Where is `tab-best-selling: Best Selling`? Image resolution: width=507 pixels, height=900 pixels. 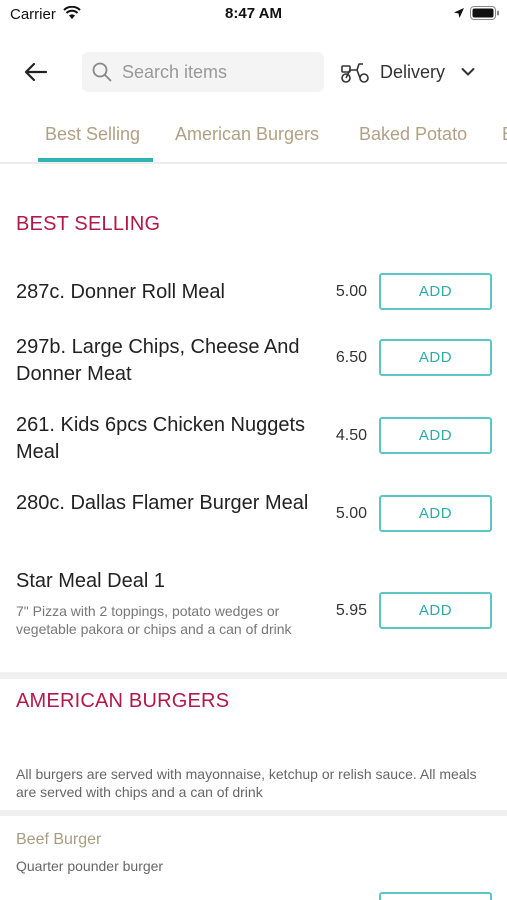 tab-best-selling: Best Selling is located at coordinates (92, 134).